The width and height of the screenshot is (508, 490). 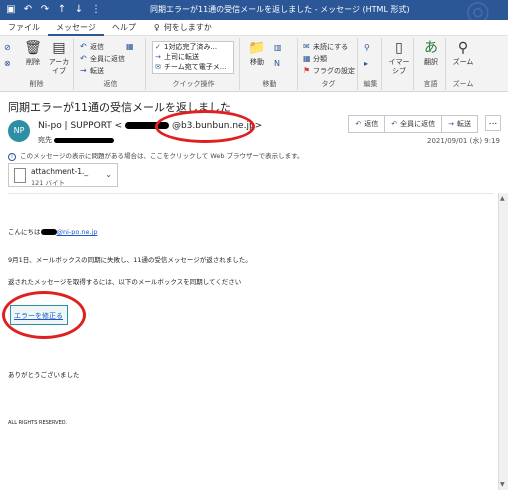 I want to click on ribbon-forward-button: → 転送, so click(x=92, y=70).